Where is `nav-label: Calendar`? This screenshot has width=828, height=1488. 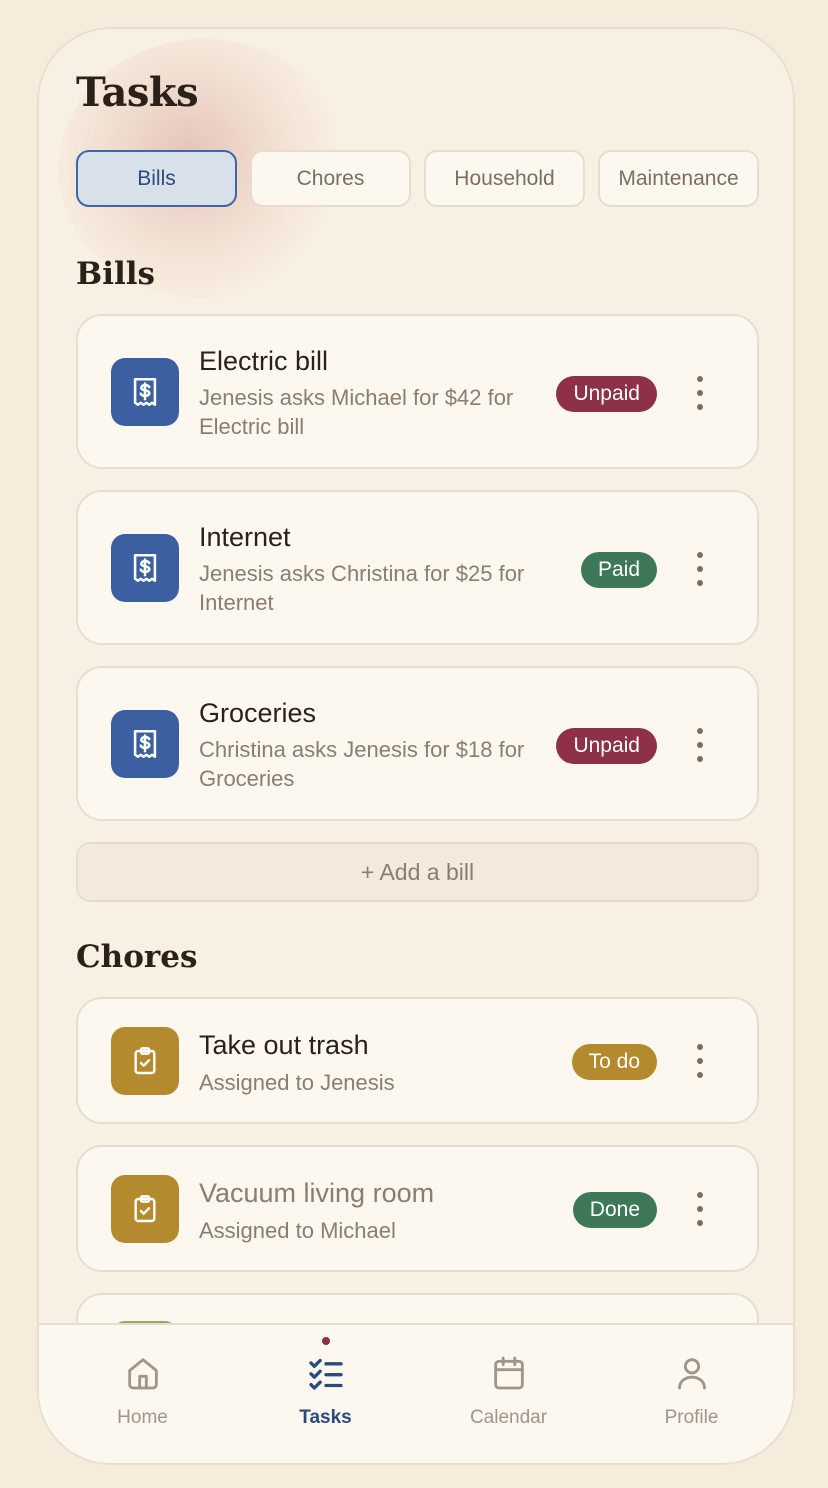 nav-label: Calendar is located at coordinates (508, 1417).